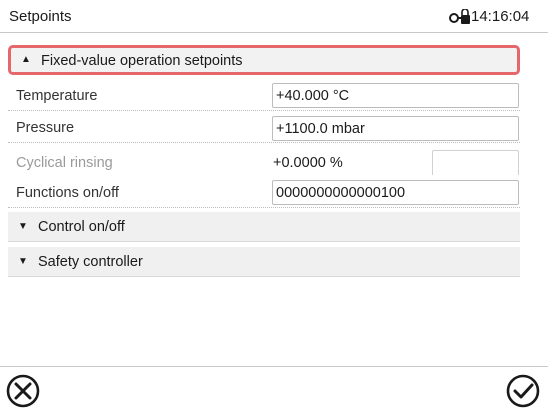 This screenshot has width=548, height=414. Describe the element at coordinates (264, 128) in the screenshot. I see `row-pressure: Pressure +1100.0 mbar` at that location.